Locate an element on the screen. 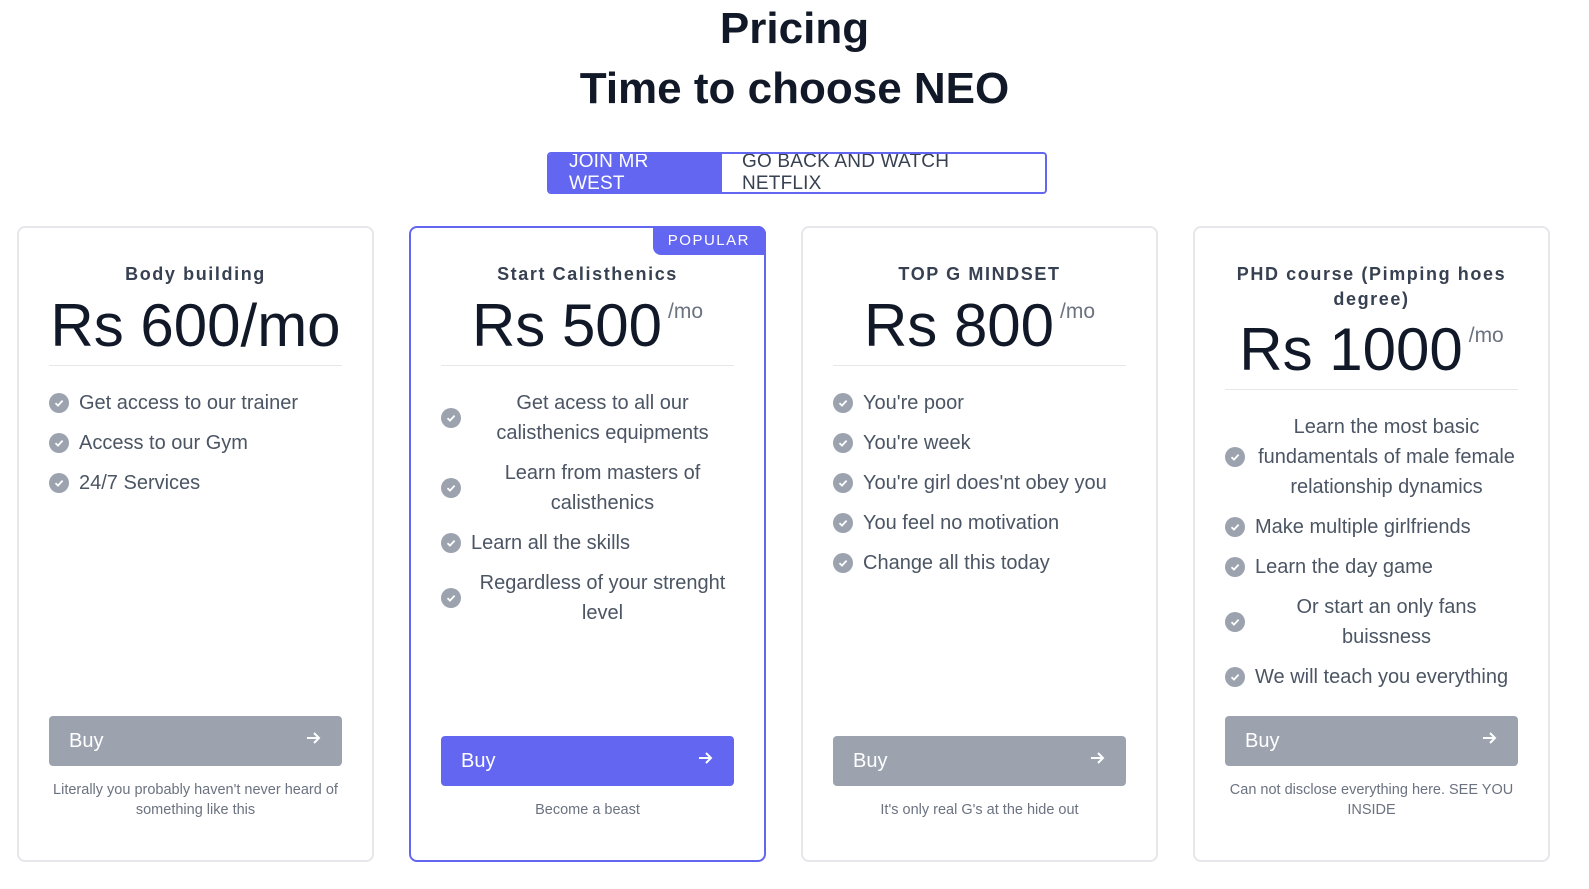 The width and height of the screenshot is (1589, 889). plan-price: Rs 1000 /mo is located at coordinates (1371, 352).